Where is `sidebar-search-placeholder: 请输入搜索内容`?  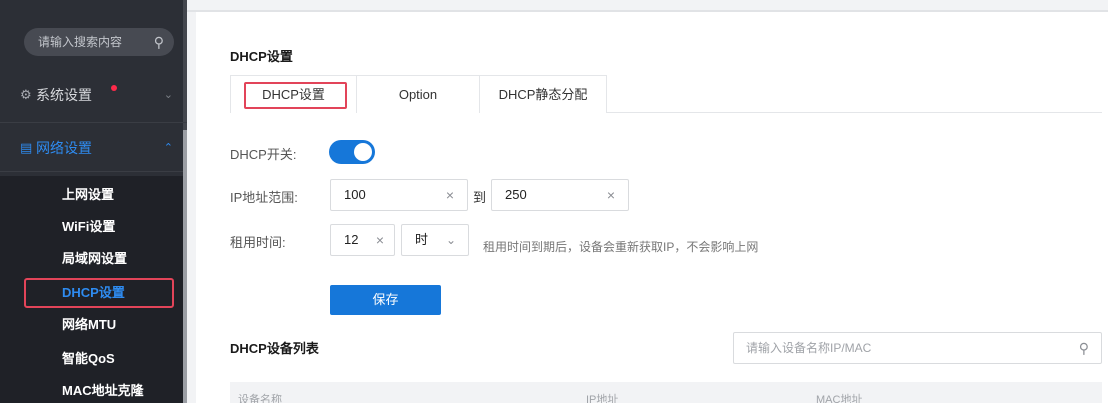 sidebar-search-placeholder: 请输入搜索内容 is located at coordinates (80, 42).